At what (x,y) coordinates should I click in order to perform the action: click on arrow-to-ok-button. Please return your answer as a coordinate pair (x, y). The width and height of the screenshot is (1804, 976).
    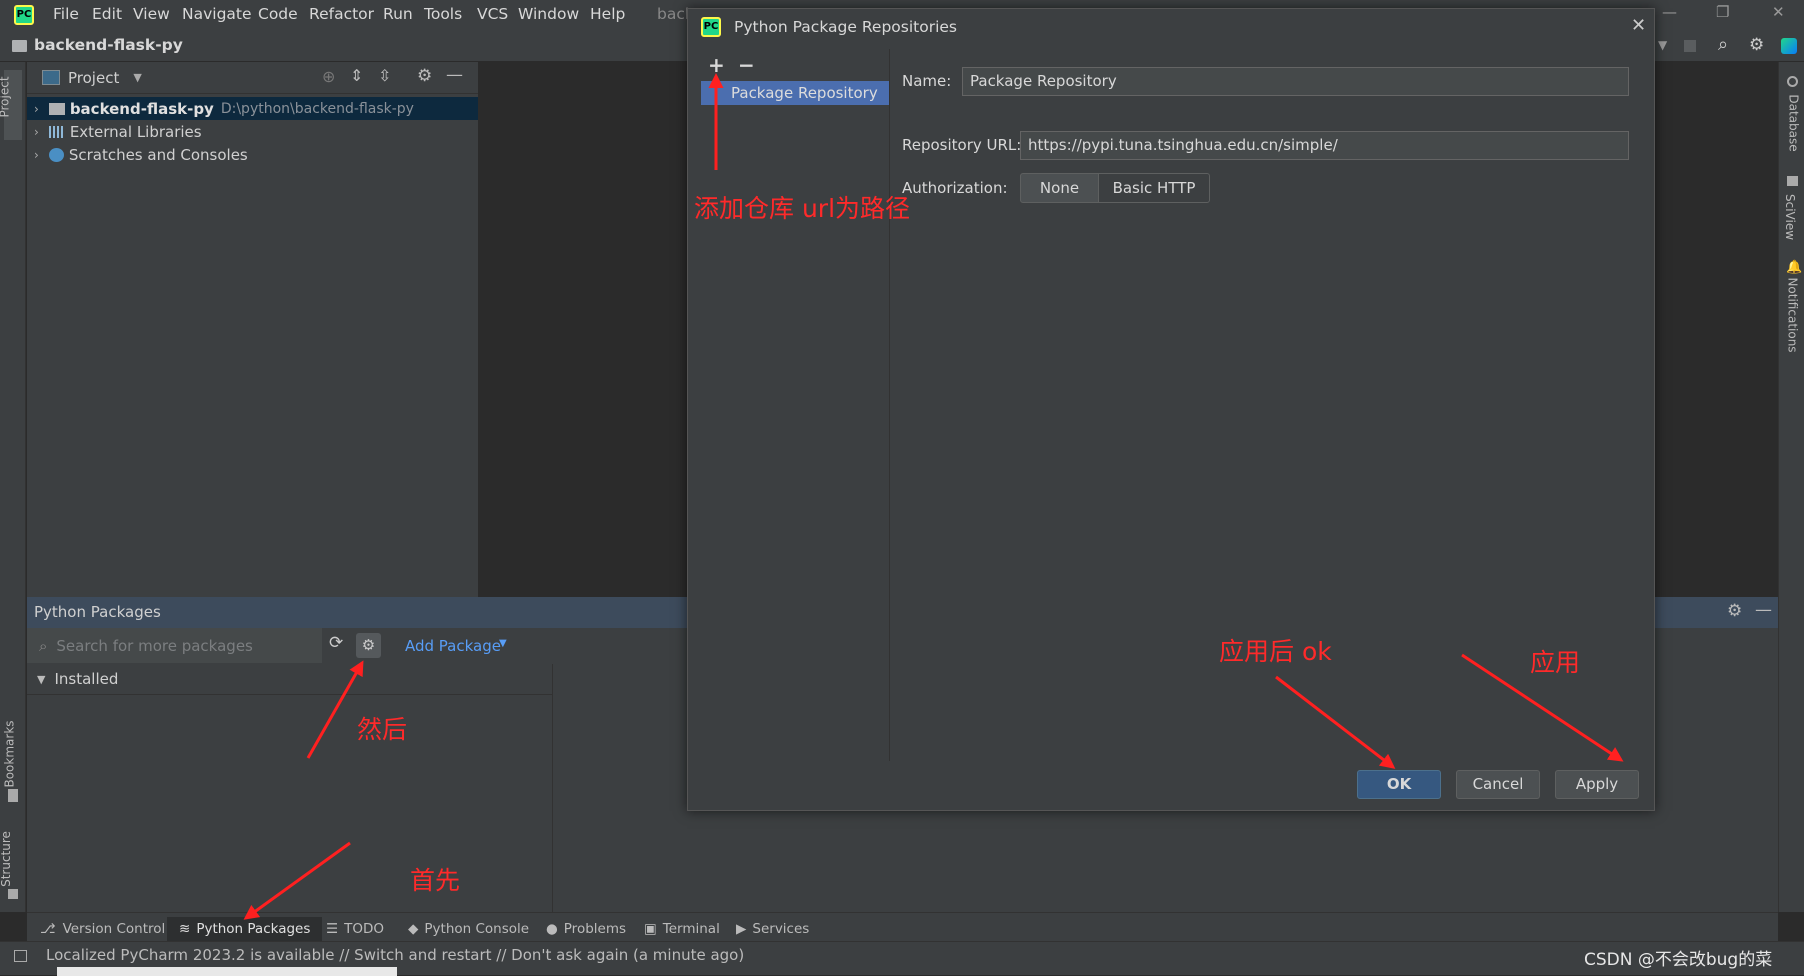
    Looking at the image, I should click on (1335, 722).